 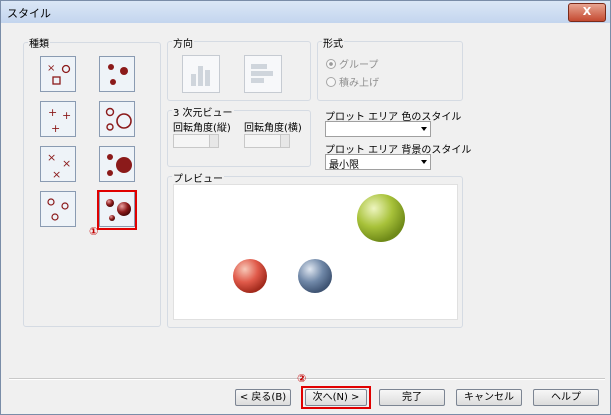 I want to click on radio-unchecked-icon, so click(x=331, y=82).